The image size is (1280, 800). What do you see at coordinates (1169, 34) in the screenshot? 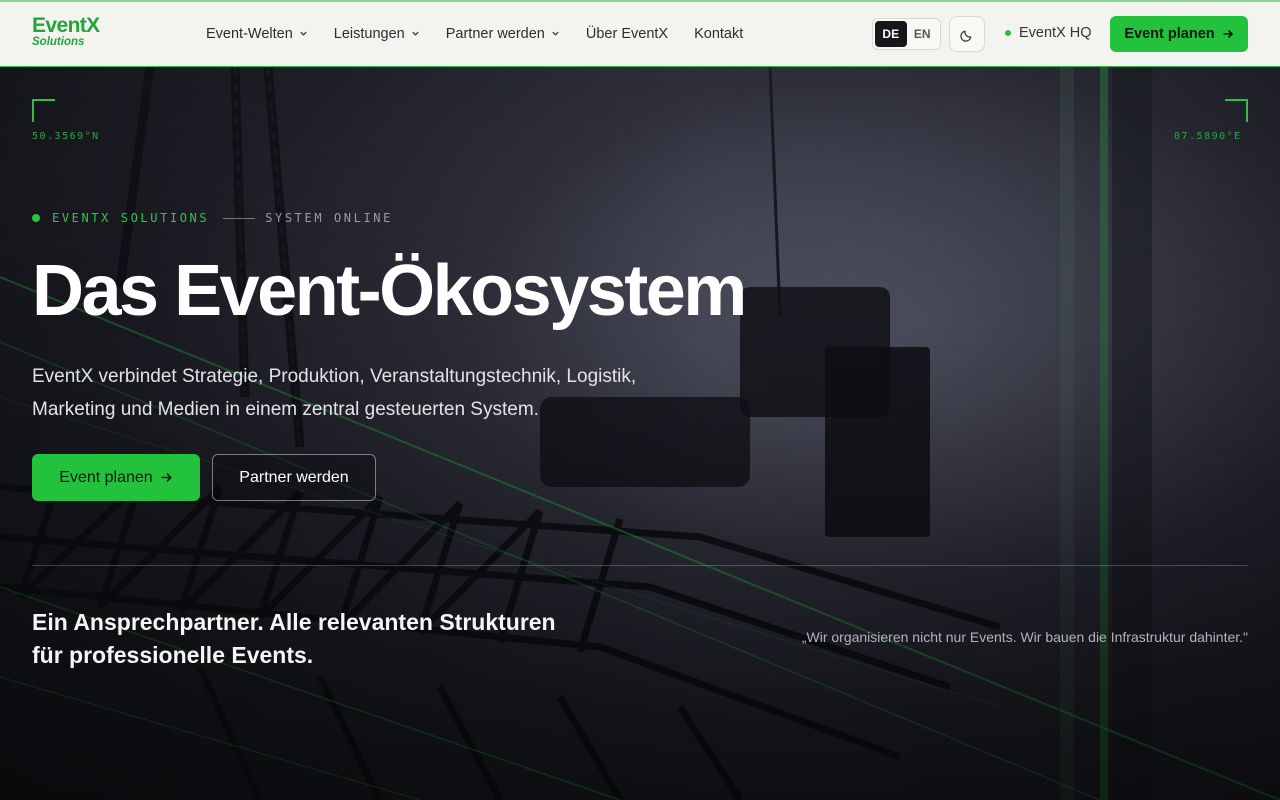
I see `cta-label: Event planen` at bounding box center [1169, 34].